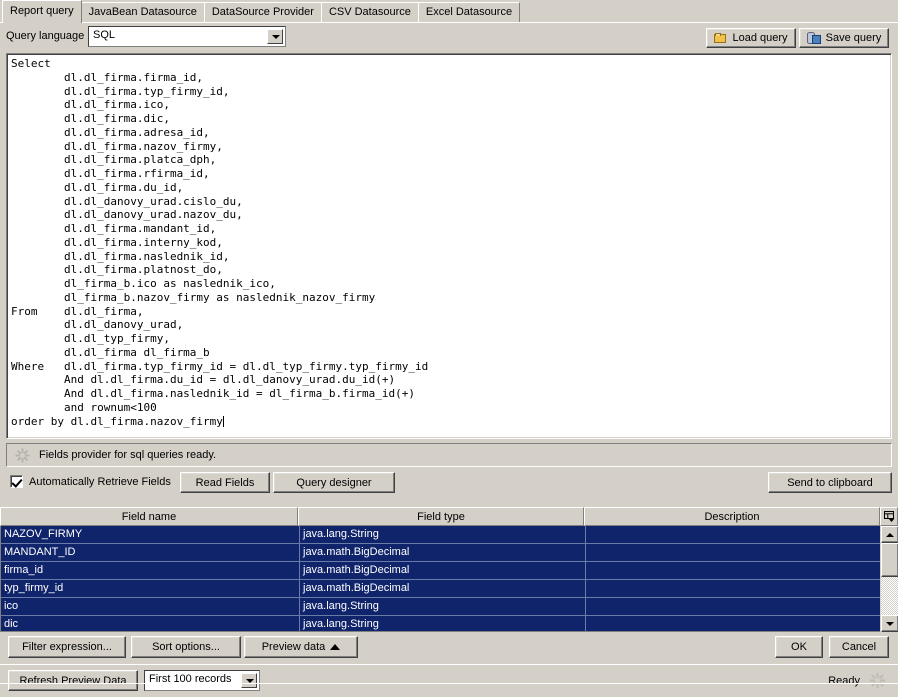 This screenshot has width=898, height=697. I want to click on ready-status-text: Ready, so click(844, 681).